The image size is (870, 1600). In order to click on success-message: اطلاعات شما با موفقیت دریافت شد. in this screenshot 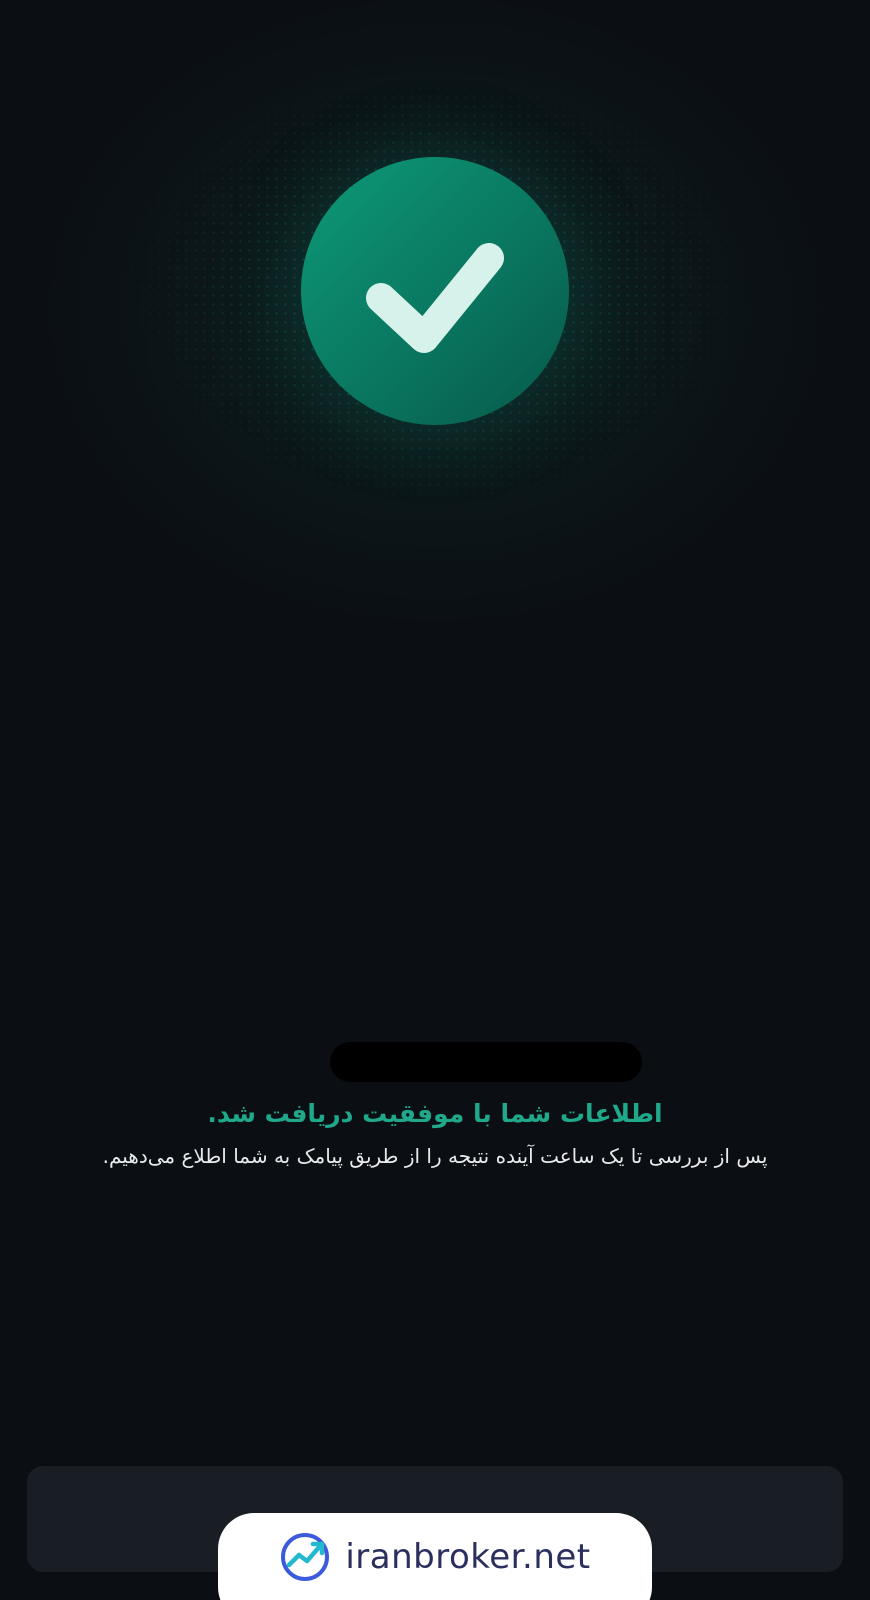, I will do `click(435, 1113)`.